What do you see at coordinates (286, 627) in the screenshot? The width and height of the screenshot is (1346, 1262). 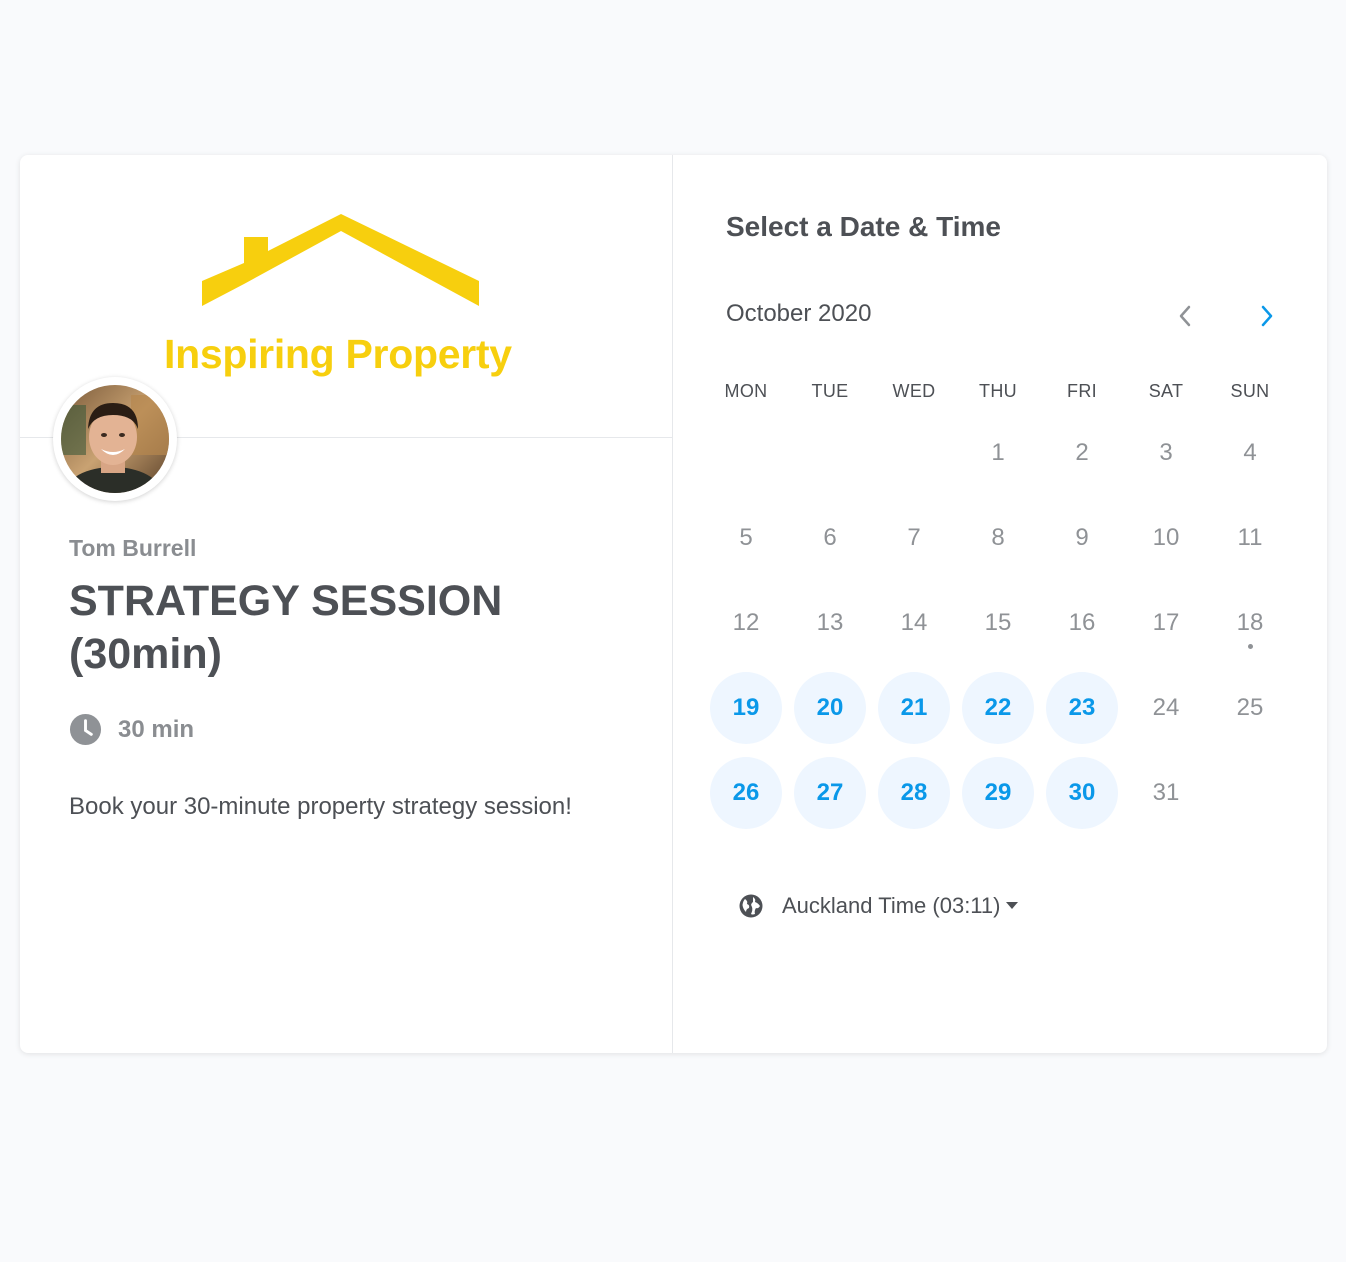 I see `event-title: STRATEGY SESSION (30min)` at bounding box center [286, 627].